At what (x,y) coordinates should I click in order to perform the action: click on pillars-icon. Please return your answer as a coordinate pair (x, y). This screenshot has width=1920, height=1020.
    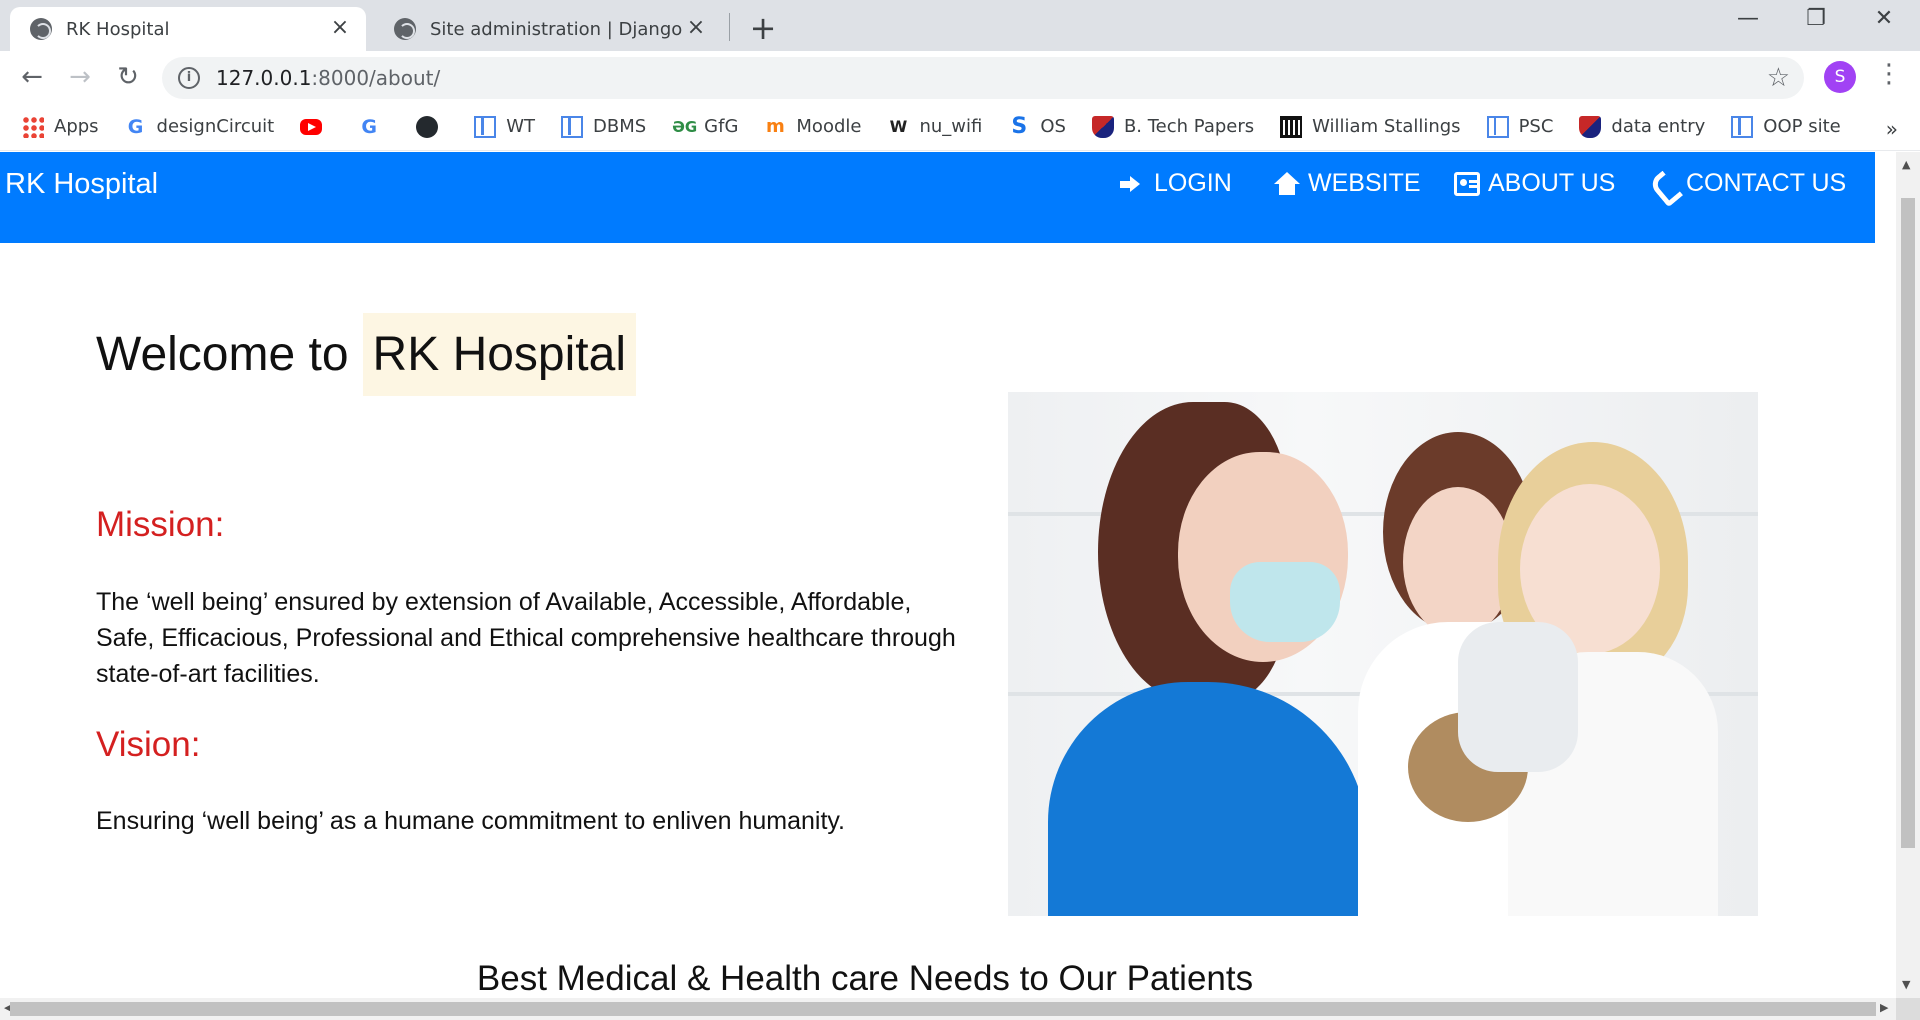
    Looking at the image, I should click on (1291, 126).